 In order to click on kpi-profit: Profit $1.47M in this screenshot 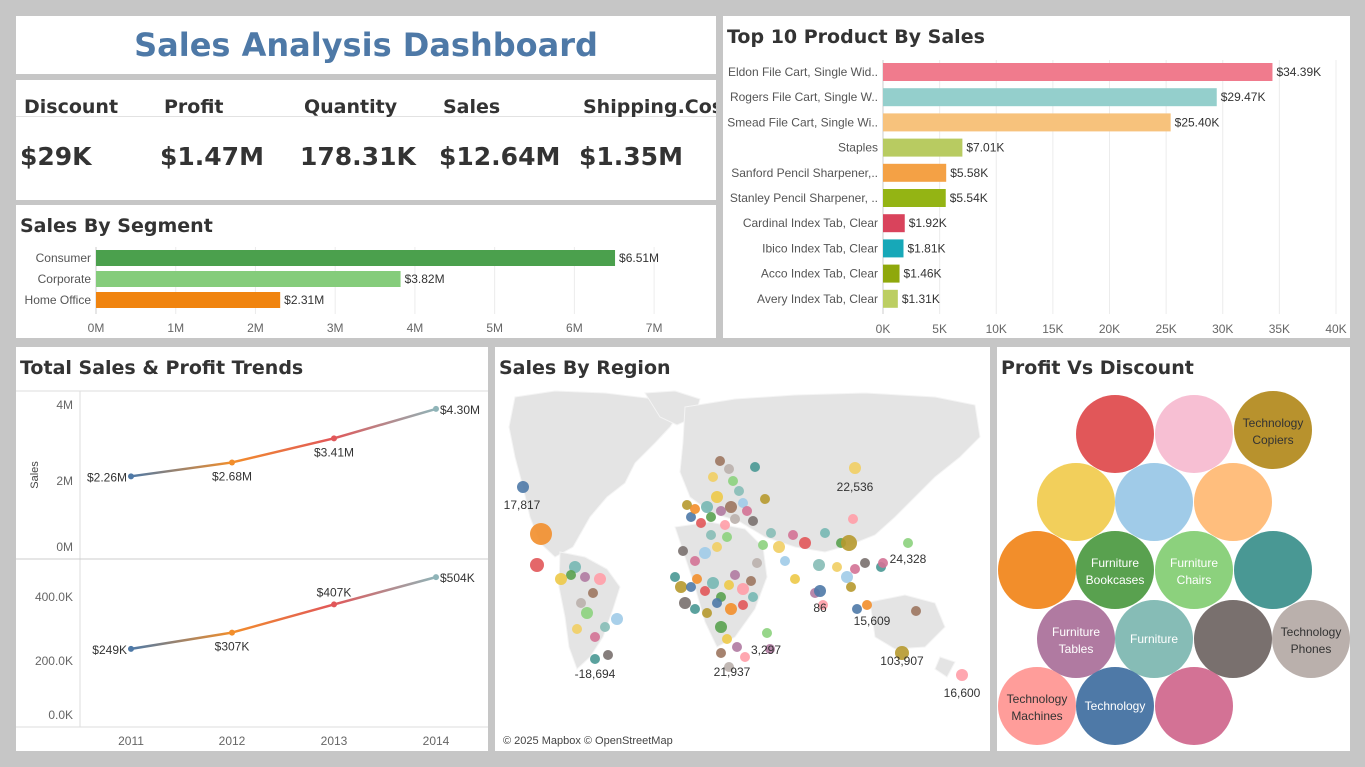, I will do `click(226, 140)`.